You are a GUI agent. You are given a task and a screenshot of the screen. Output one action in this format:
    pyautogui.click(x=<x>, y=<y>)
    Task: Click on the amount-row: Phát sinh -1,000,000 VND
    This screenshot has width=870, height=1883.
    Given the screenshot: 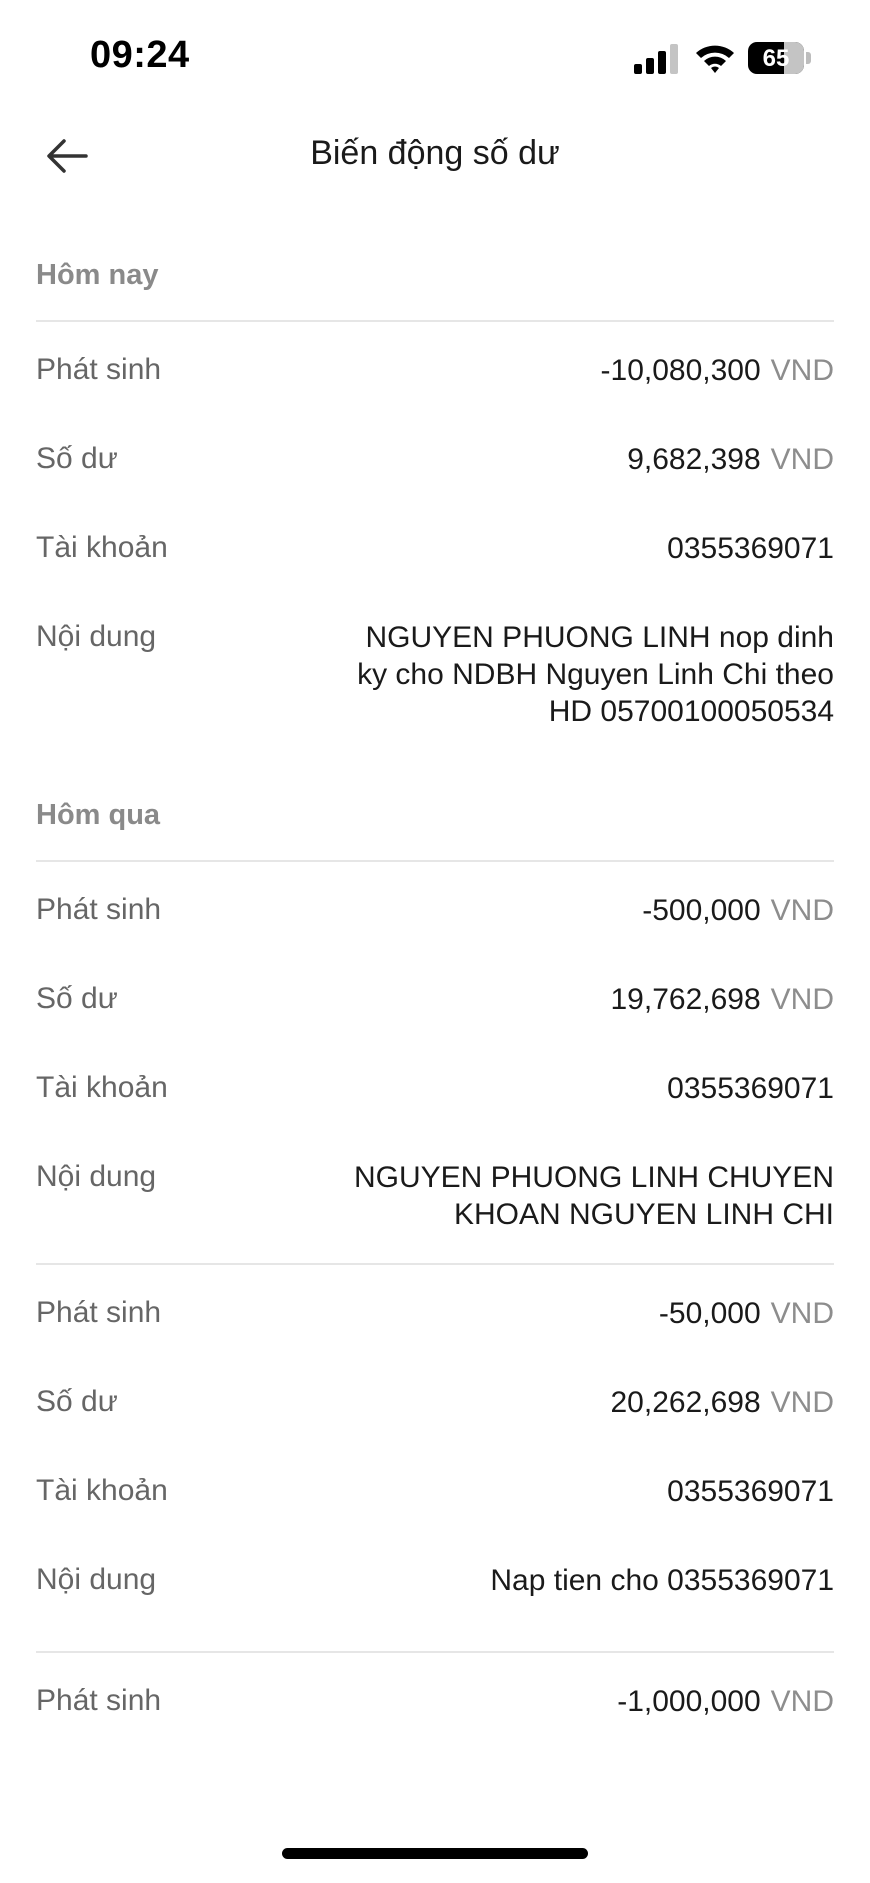 What is the action you would take?
    pyautogui.click(x=435, y=1697)
    